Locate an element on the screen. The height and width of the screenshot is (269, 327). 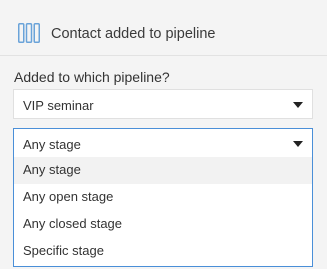
pipeline-select-value: VIP seminar is located at coordinates (58, 105).